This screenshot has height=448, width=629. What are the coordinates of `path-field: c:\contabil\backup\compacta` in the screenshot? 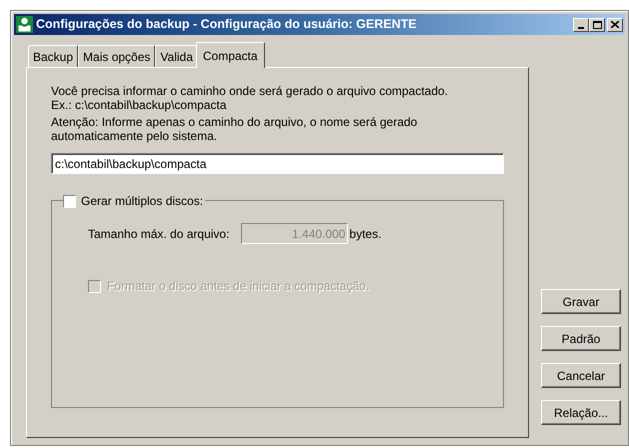 It's located at (277, 163).